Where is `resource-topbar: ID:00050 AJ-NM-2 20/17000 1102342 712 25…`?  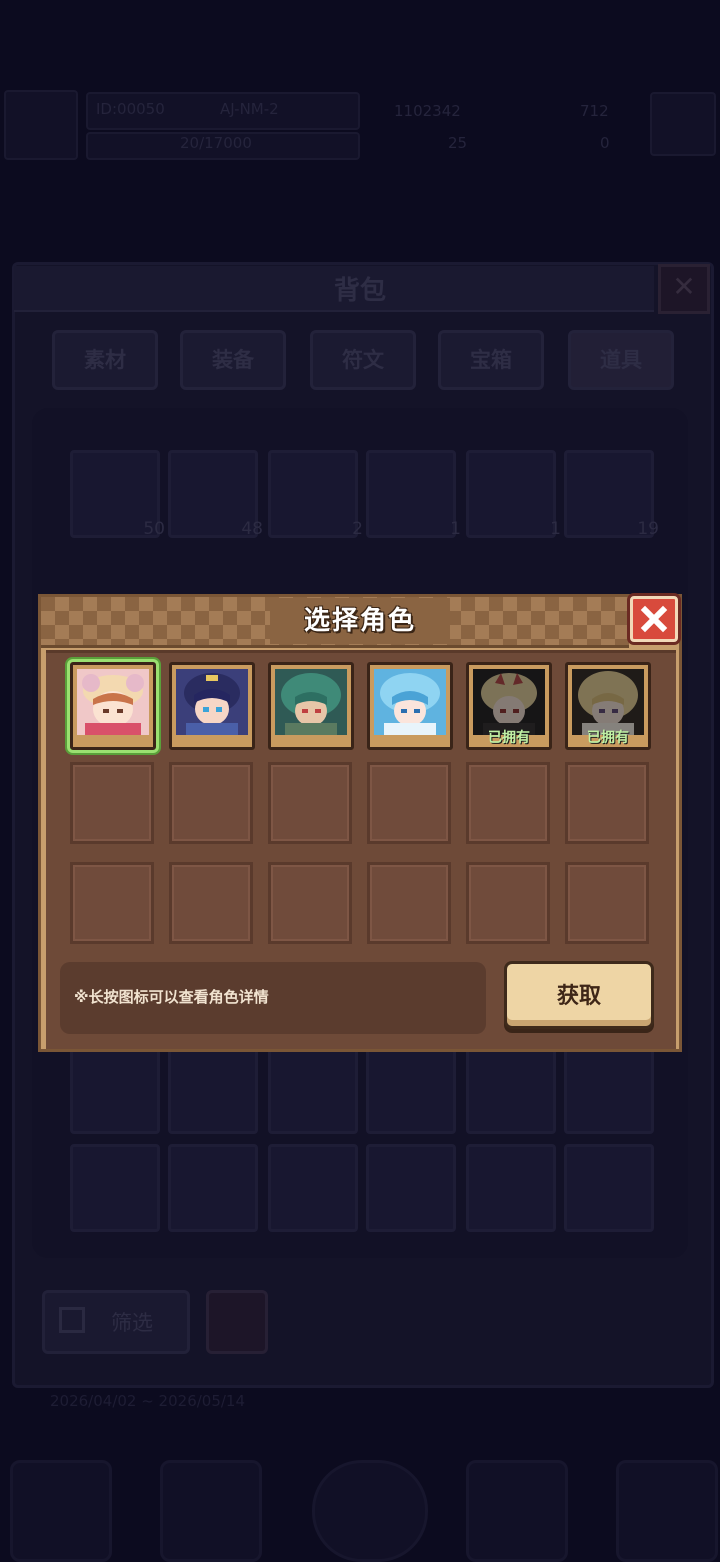 resource-topbar: ID:00050 AJ-NM-2 20/17000 1102342 712 25… is located at coordinates (360, 124).